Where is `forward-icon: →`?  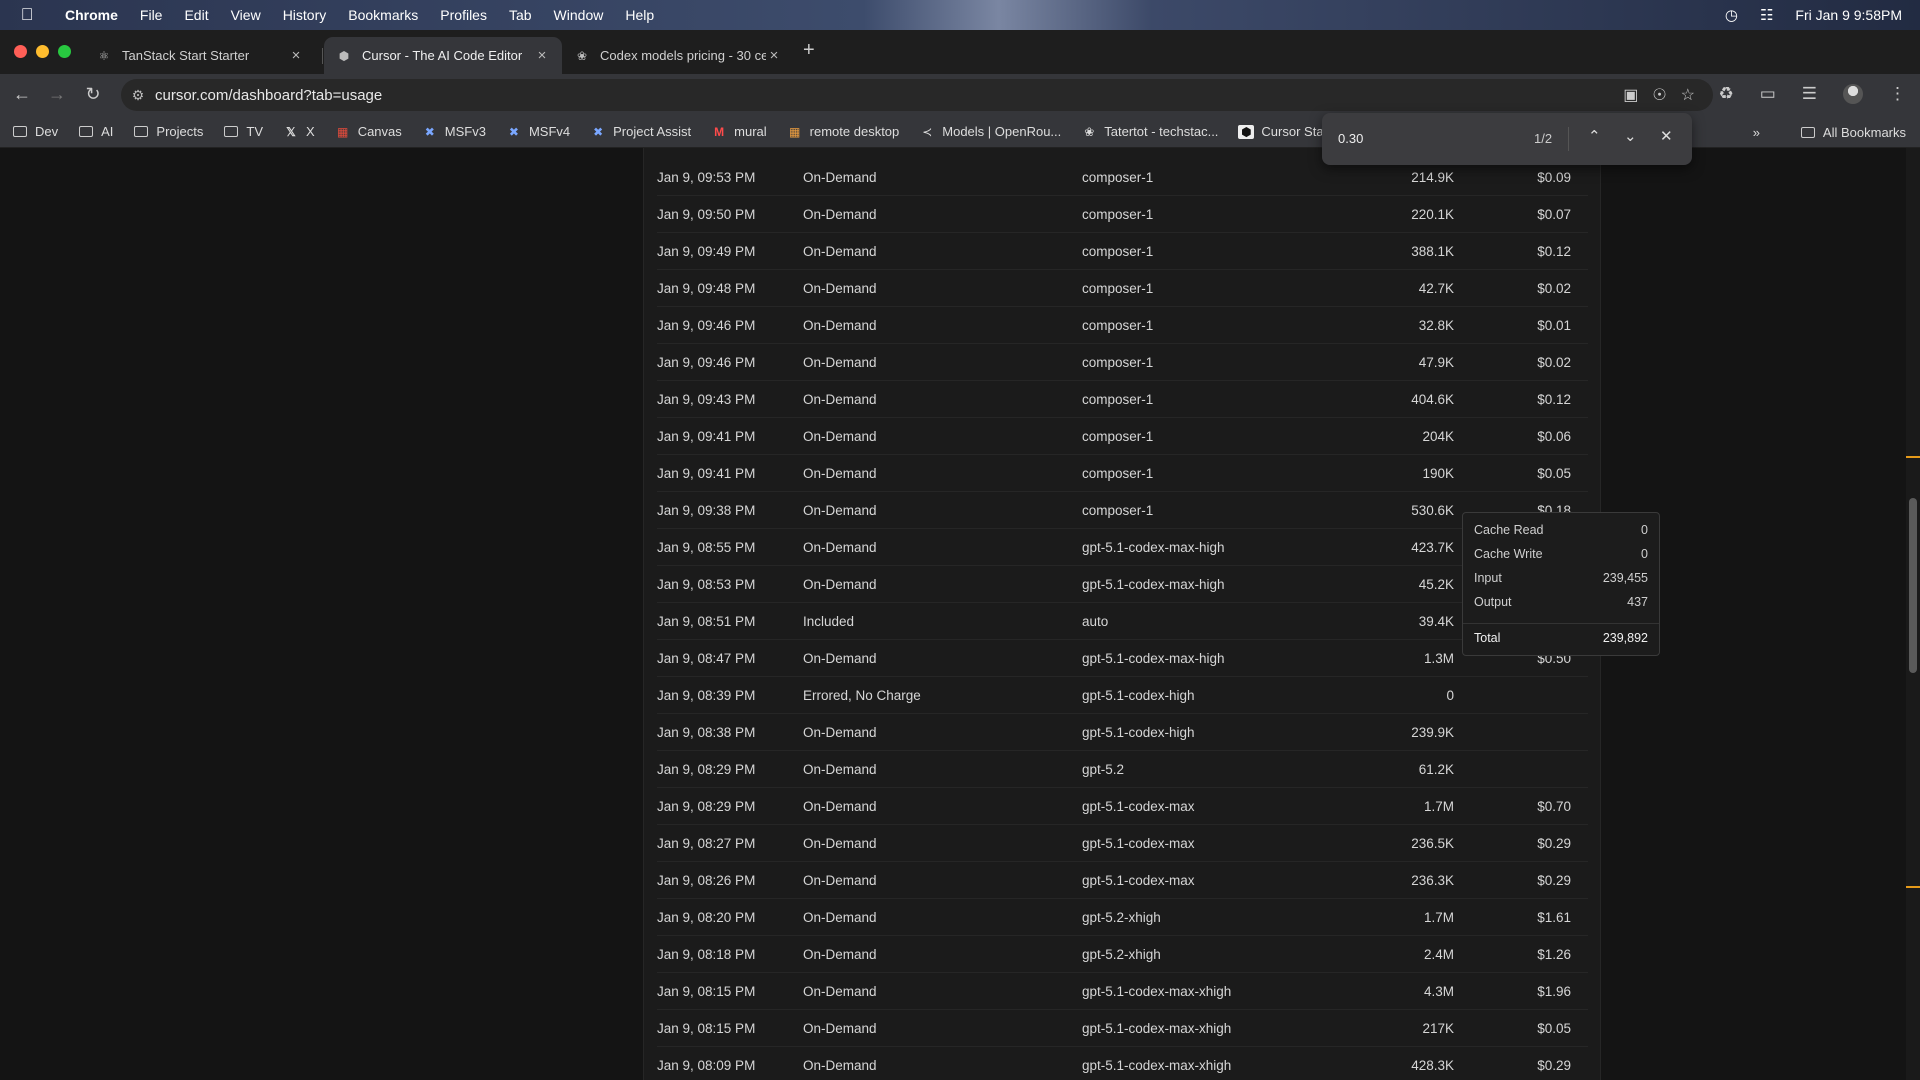
forward-icon: → is located at coordinates (57, 94).